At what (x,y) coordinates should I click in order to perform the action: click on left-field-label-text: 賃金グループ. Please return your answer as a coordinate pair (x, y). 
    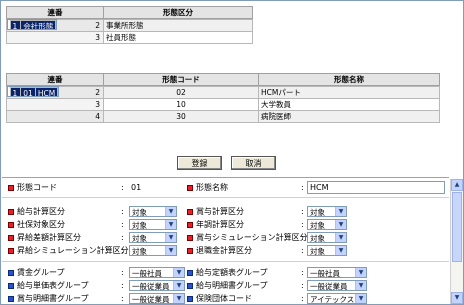
    Looking at the image, I should click on (41, 272).